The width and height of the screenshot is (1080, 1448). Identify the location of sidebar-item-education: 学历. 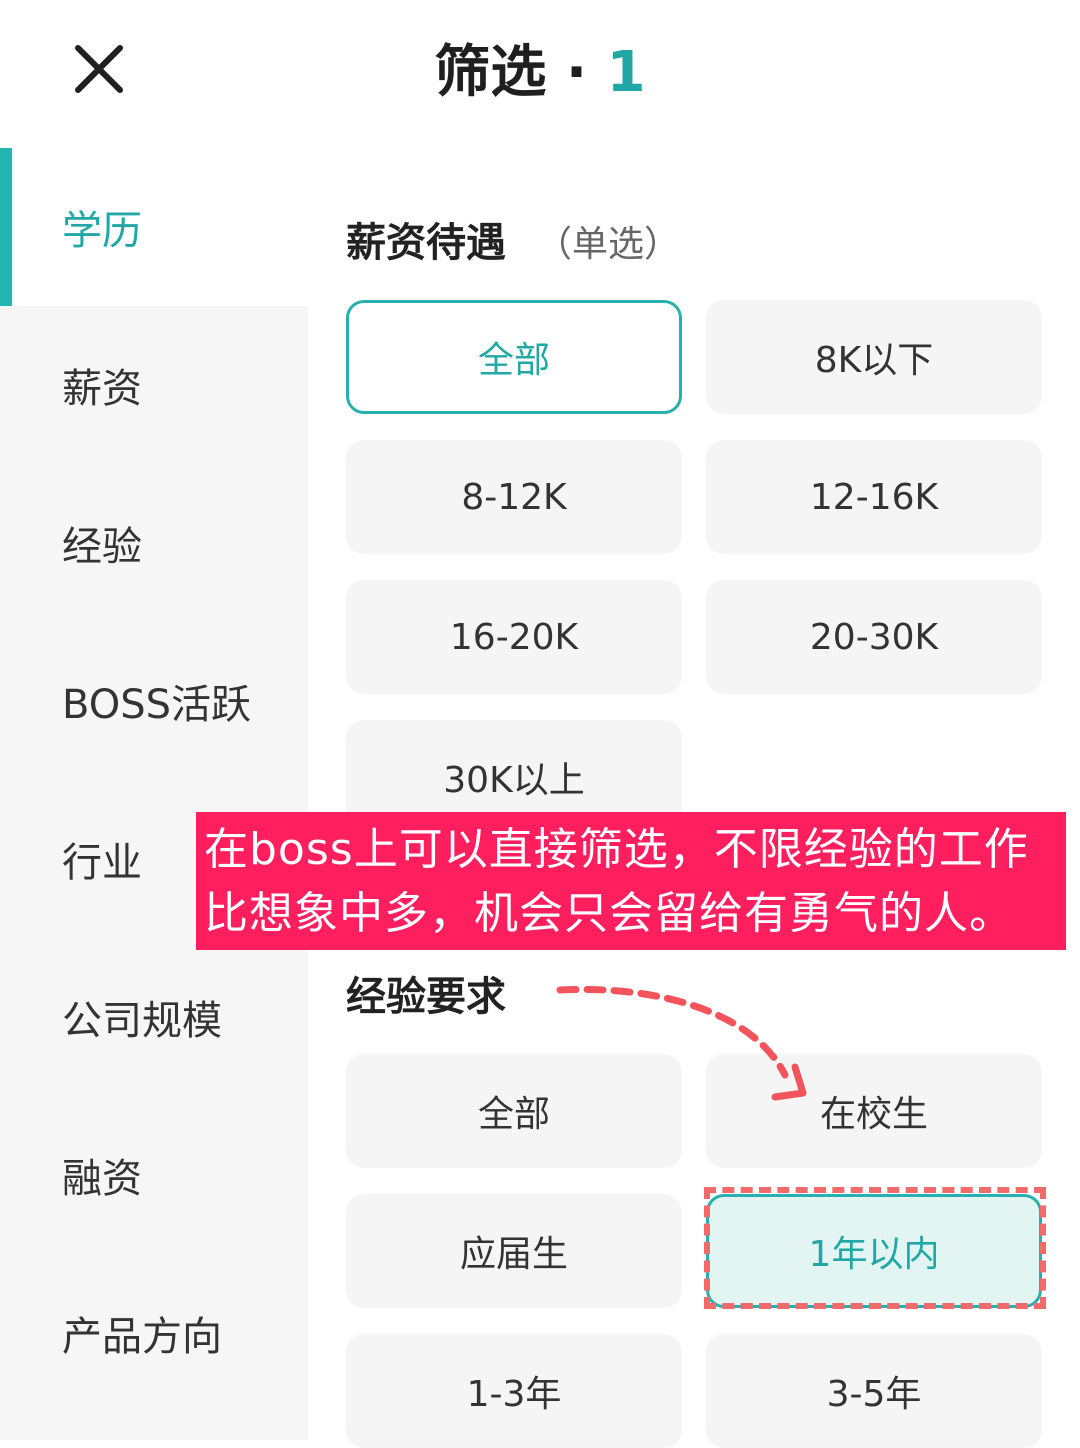
(154, 227).